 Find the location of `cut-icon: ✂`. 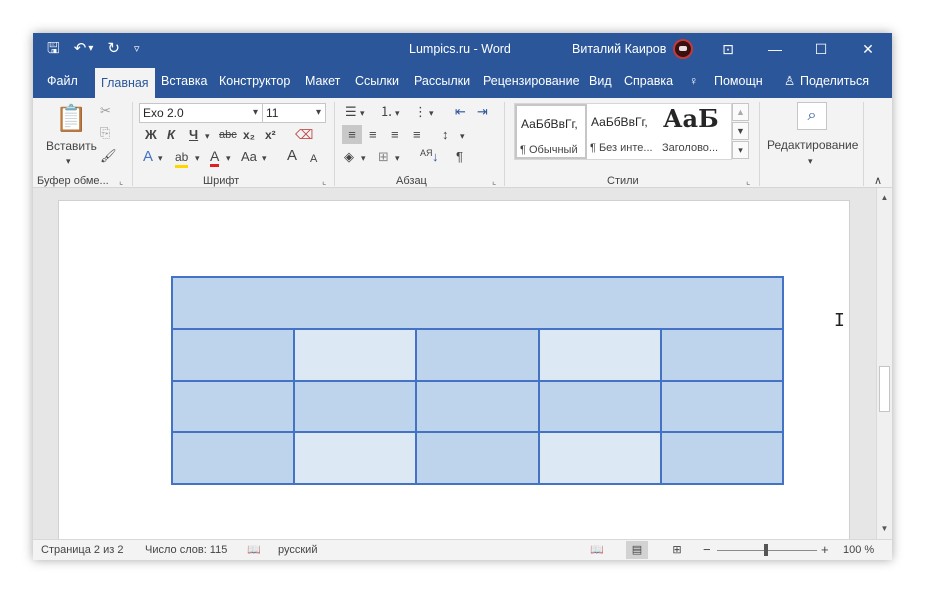

cut-icon: ✂ is located at coordinates (105, 111).